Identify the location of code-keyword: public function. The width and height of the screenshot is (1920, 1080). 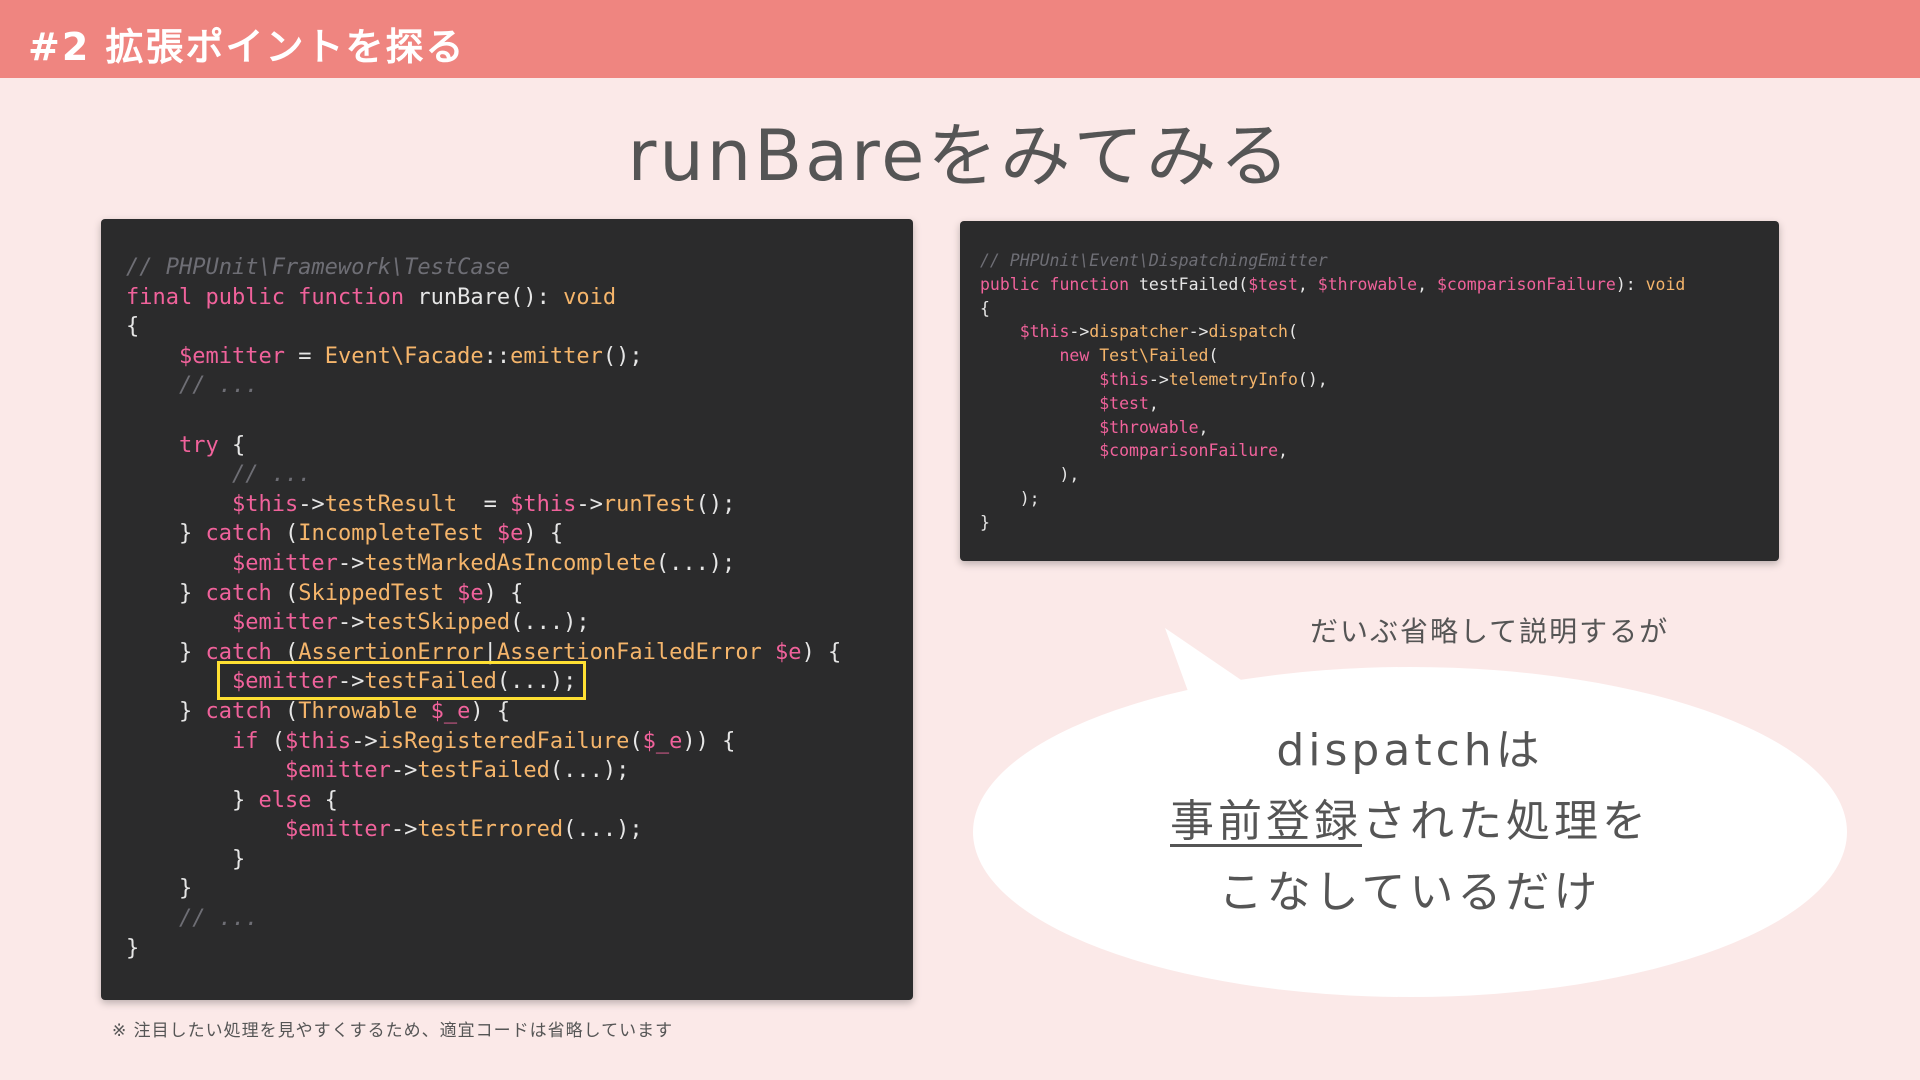
(1055, 284).